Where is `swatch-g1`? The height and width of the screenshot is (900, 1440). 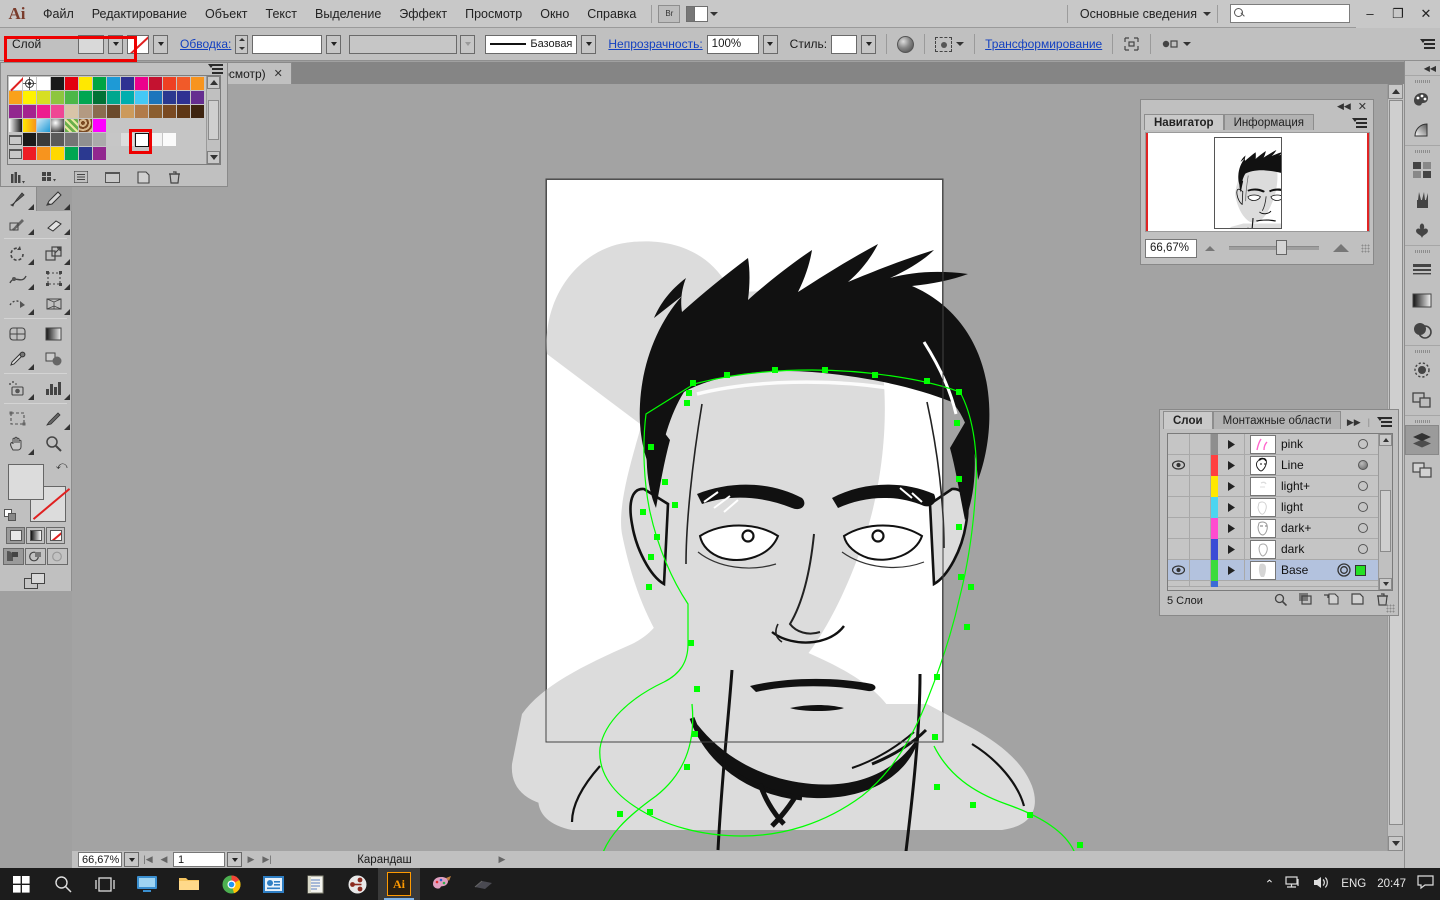
swatch-g1 is located at coordinates (30, 154).